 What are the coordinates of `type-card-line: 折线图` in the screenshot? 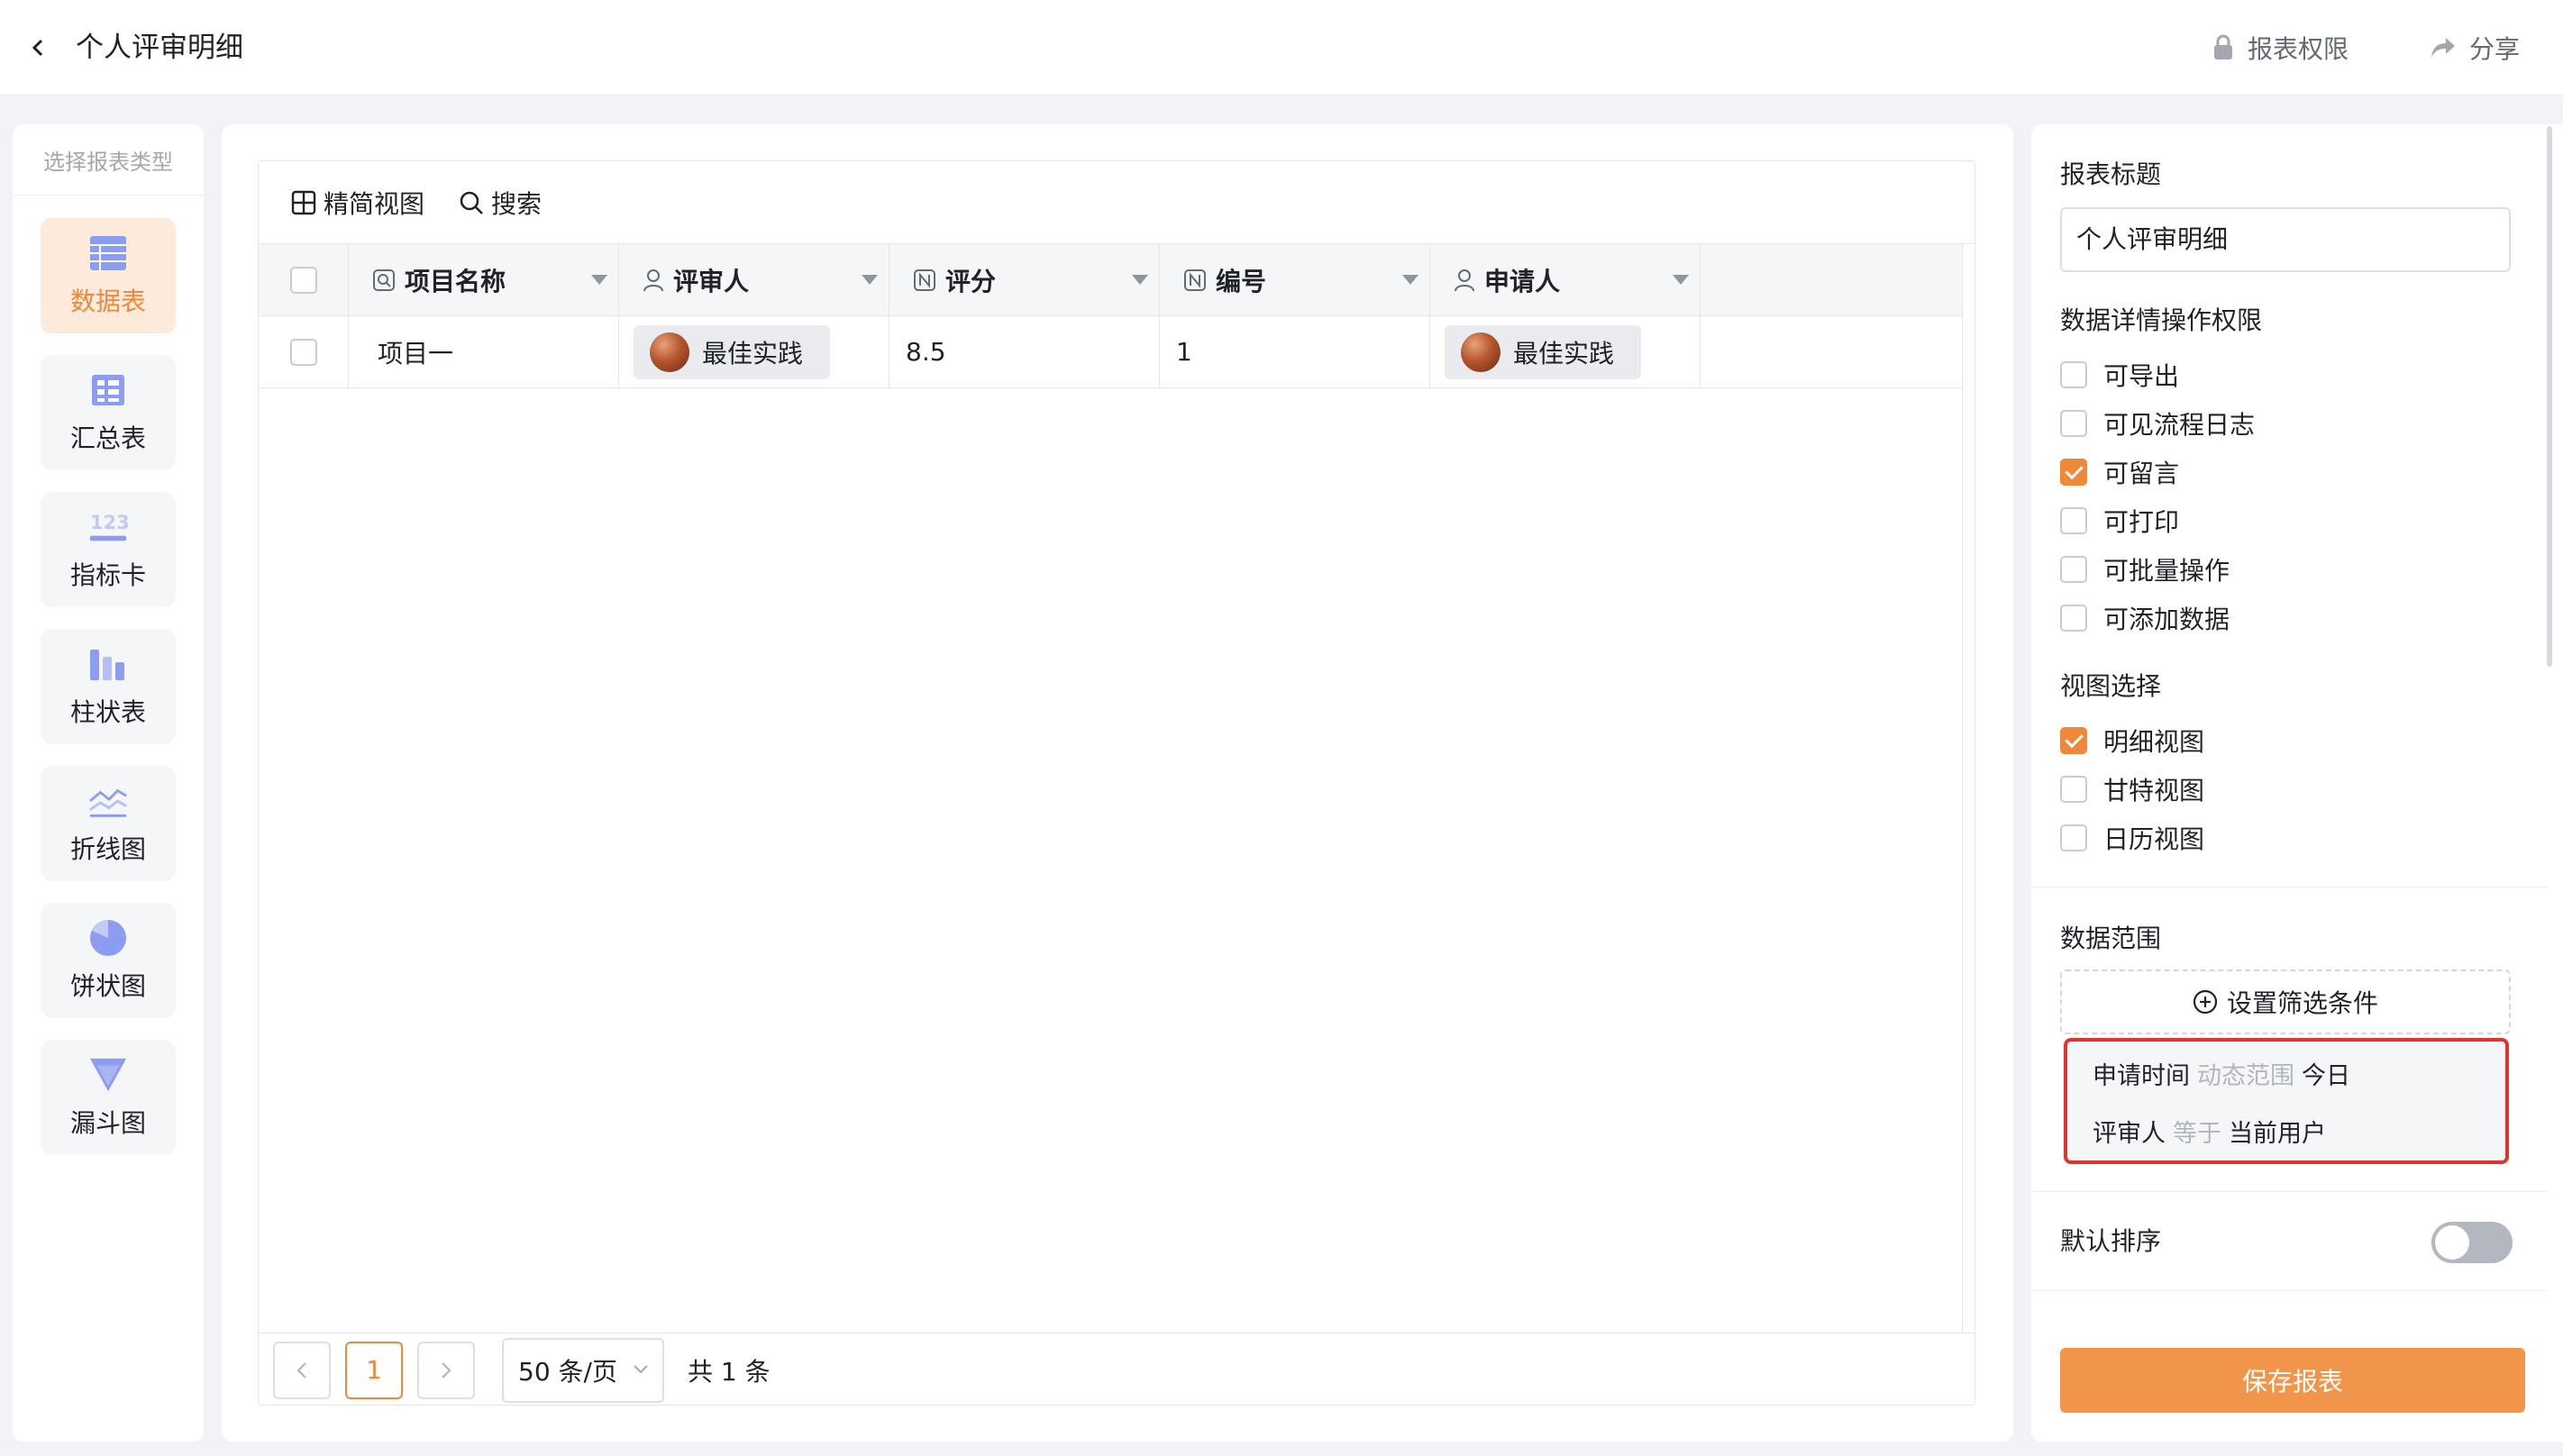 It's located at (108, 824).